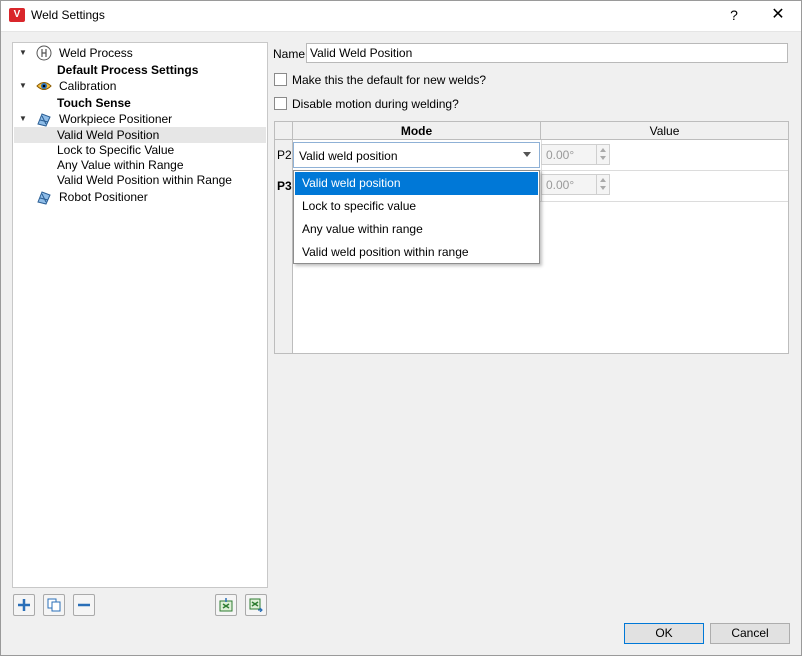 This screenshot has width=802, height=656. What do you see at coordinates (750, 633) in the screenshot?
I see `cancel-button: Cancel` at bounding box center [750, 633].